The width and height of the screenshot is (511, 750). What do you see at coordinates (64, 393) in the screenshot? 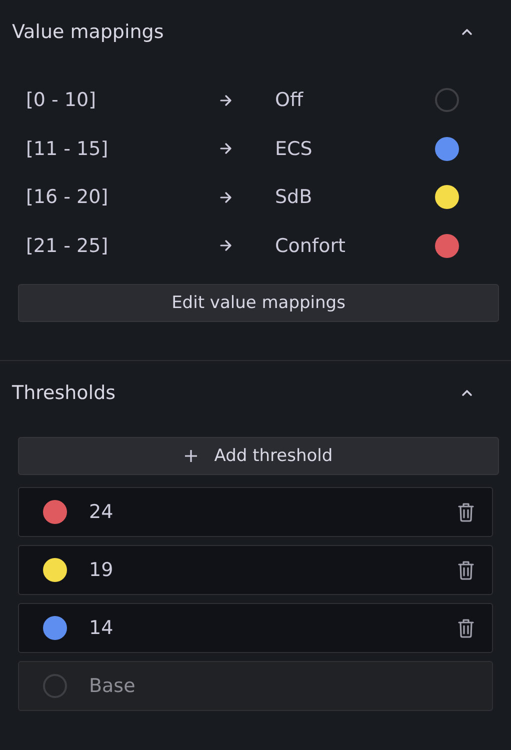
I see `section-title: Thresholds` at bounding box center [64, 393].